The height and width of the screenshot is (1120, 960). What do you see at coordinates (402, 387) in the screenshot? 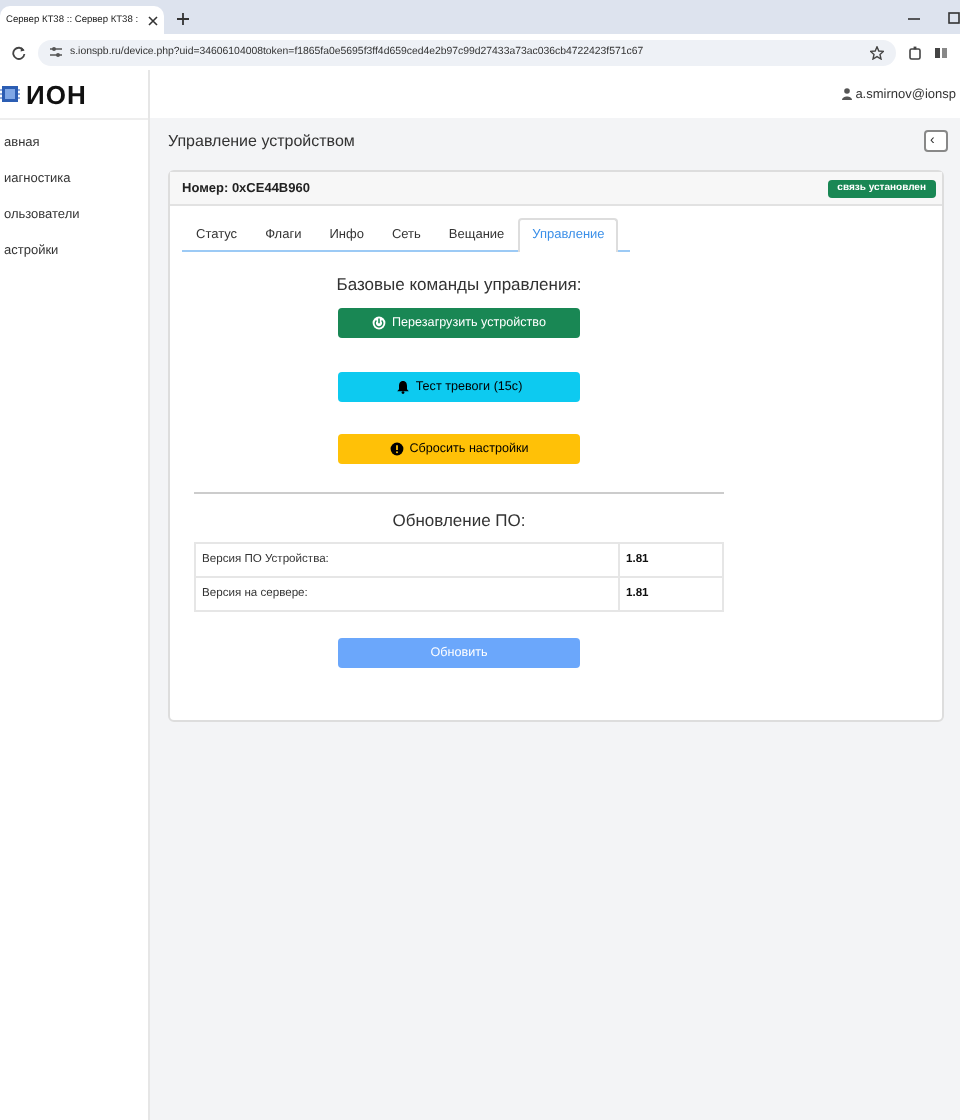
I see `bell-icon` at bounding box center [402, 387].